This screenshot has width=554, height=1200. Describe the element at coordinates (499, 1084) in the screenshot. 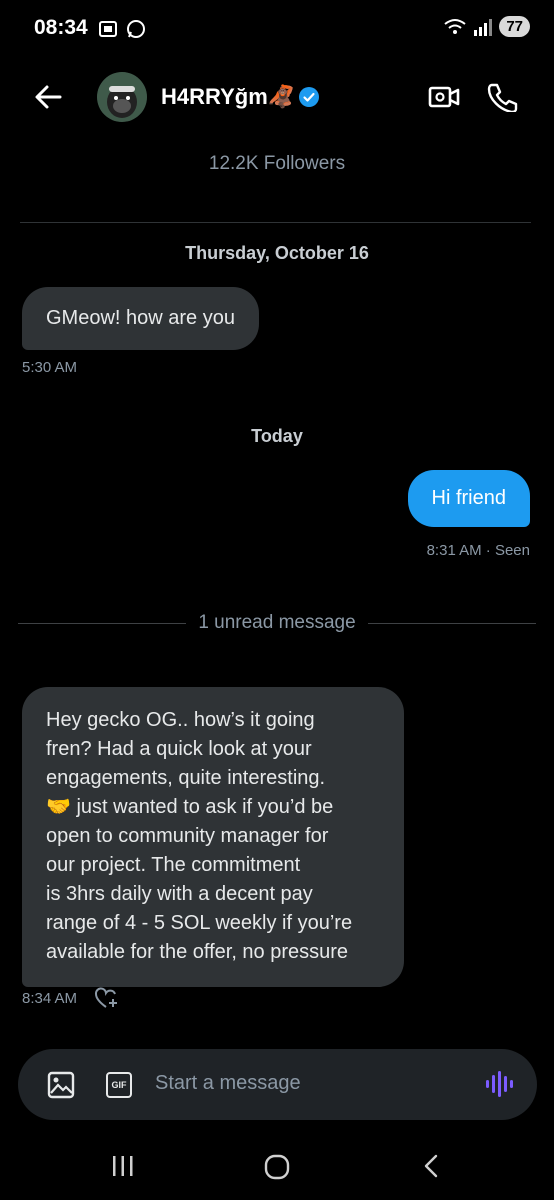

I see `voice-wave-icon` at that location.